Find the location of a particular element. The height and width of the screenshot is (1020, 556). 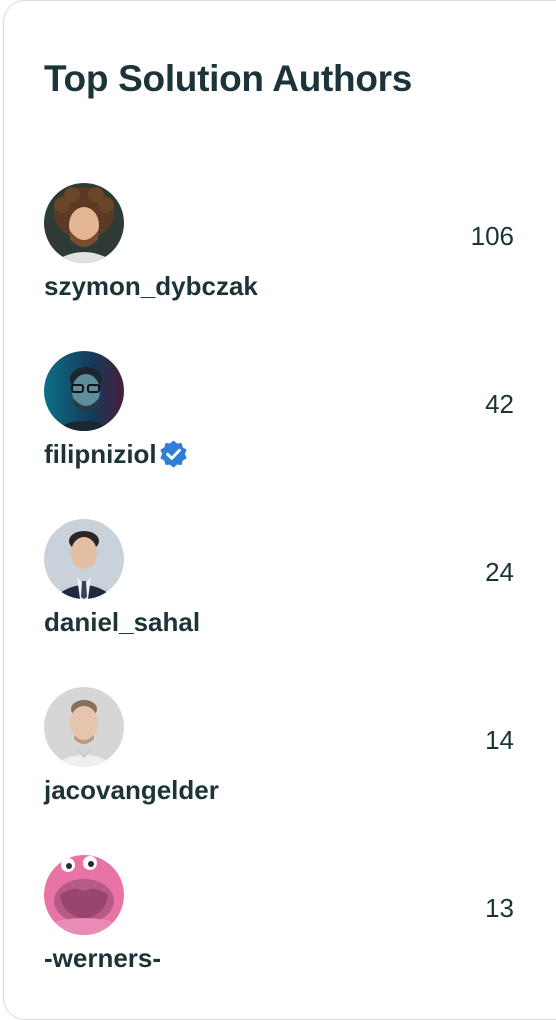

solution-count: 24 is located at coordinates (499, 572).